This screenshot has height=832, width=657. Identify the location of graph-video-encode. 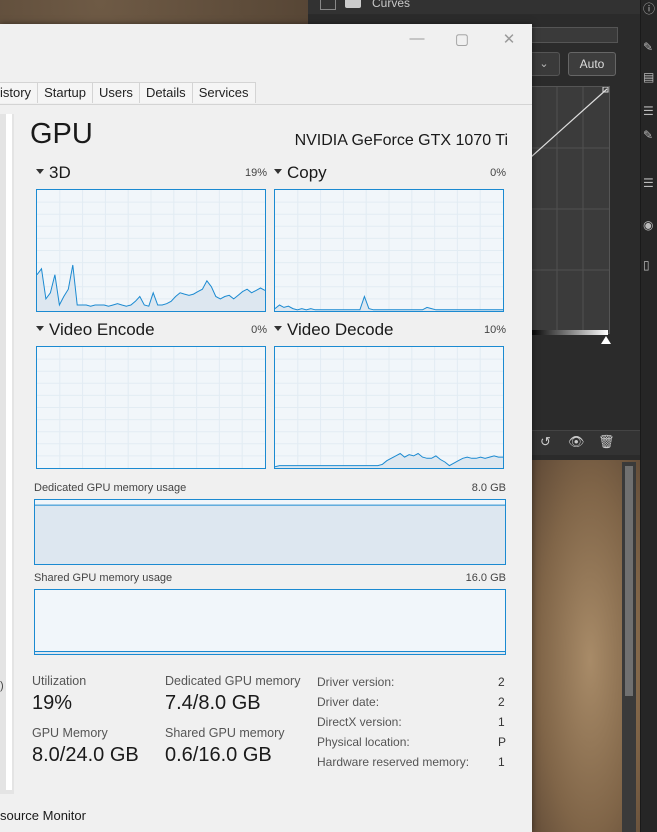
(151, 407).